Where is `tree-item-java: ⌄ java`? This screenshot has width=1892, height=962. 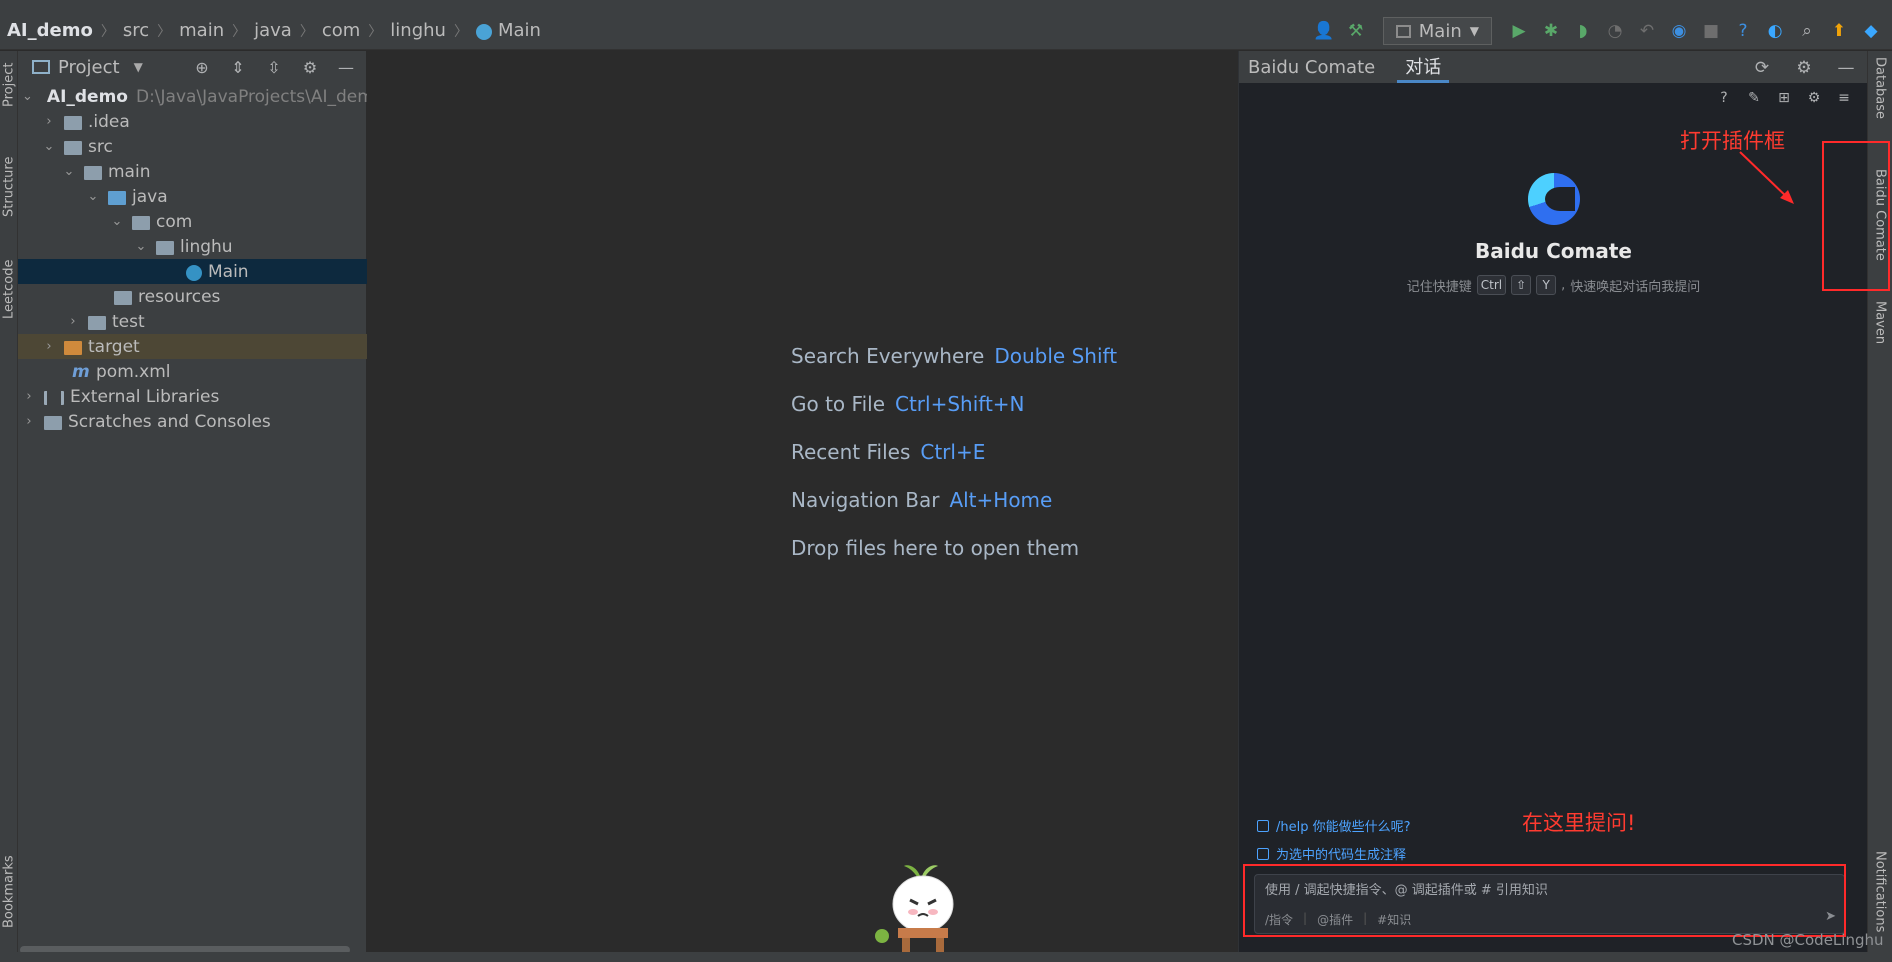 tree-item-java: ⌄ java is located at coordinates (192, 196).